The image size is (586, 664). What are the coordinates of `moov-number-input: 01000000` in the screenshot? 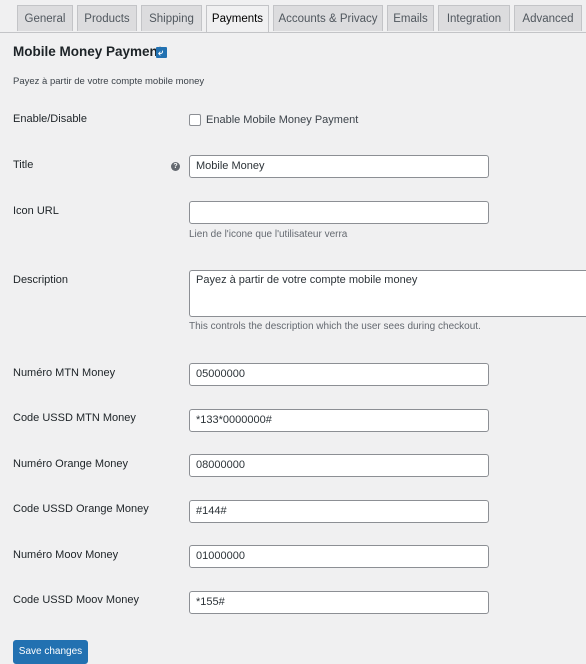 It's located at (339, 556).